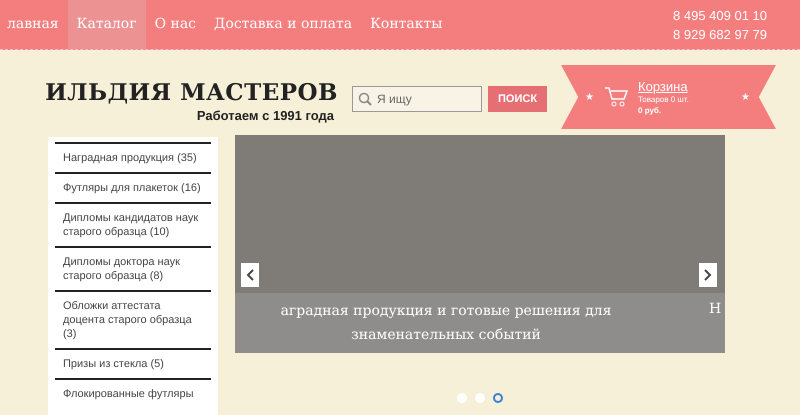 This screenshot has height=415, width=800. I want to click on nav-link: Контакты, so click(406, 24).